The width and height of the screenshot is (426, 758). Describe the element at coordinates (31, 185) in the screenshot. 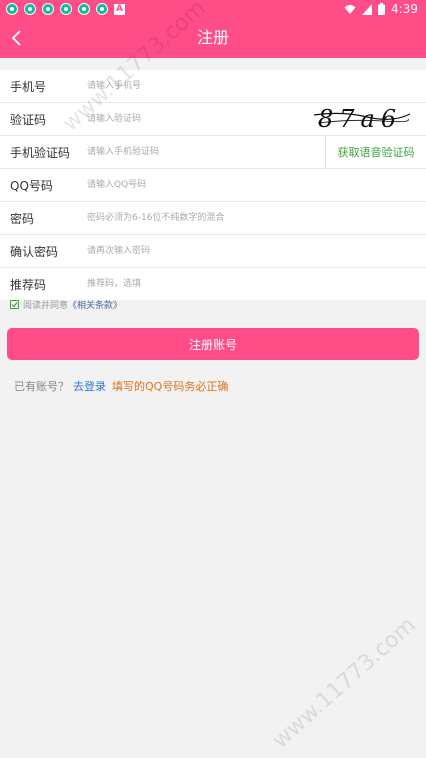

I see `qq-label: QQ号码` at that location.